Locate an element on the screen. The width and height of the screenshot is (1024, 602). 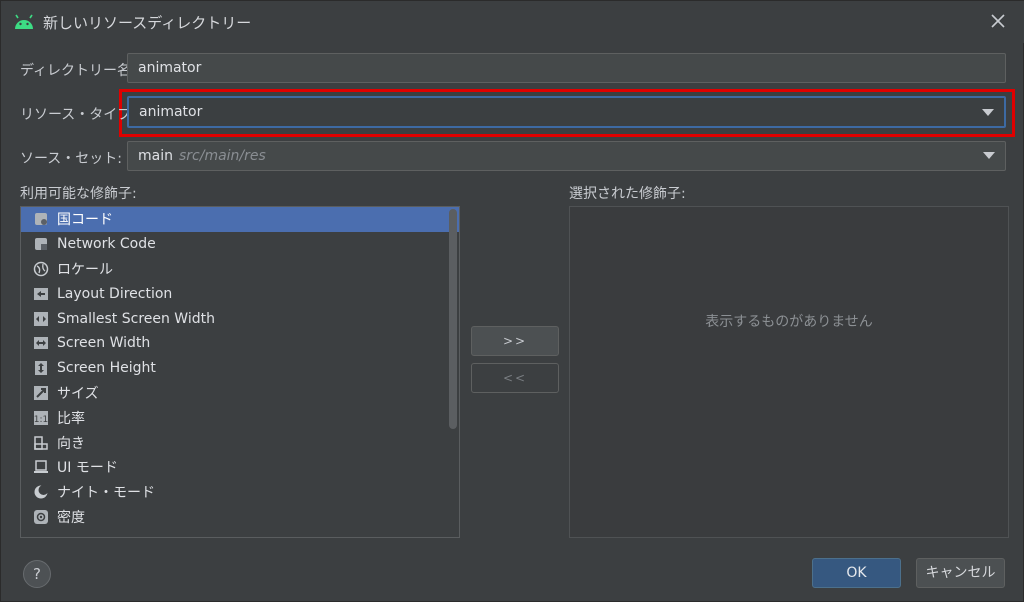
list-item: Network Code is located at coordinates (240, 244).